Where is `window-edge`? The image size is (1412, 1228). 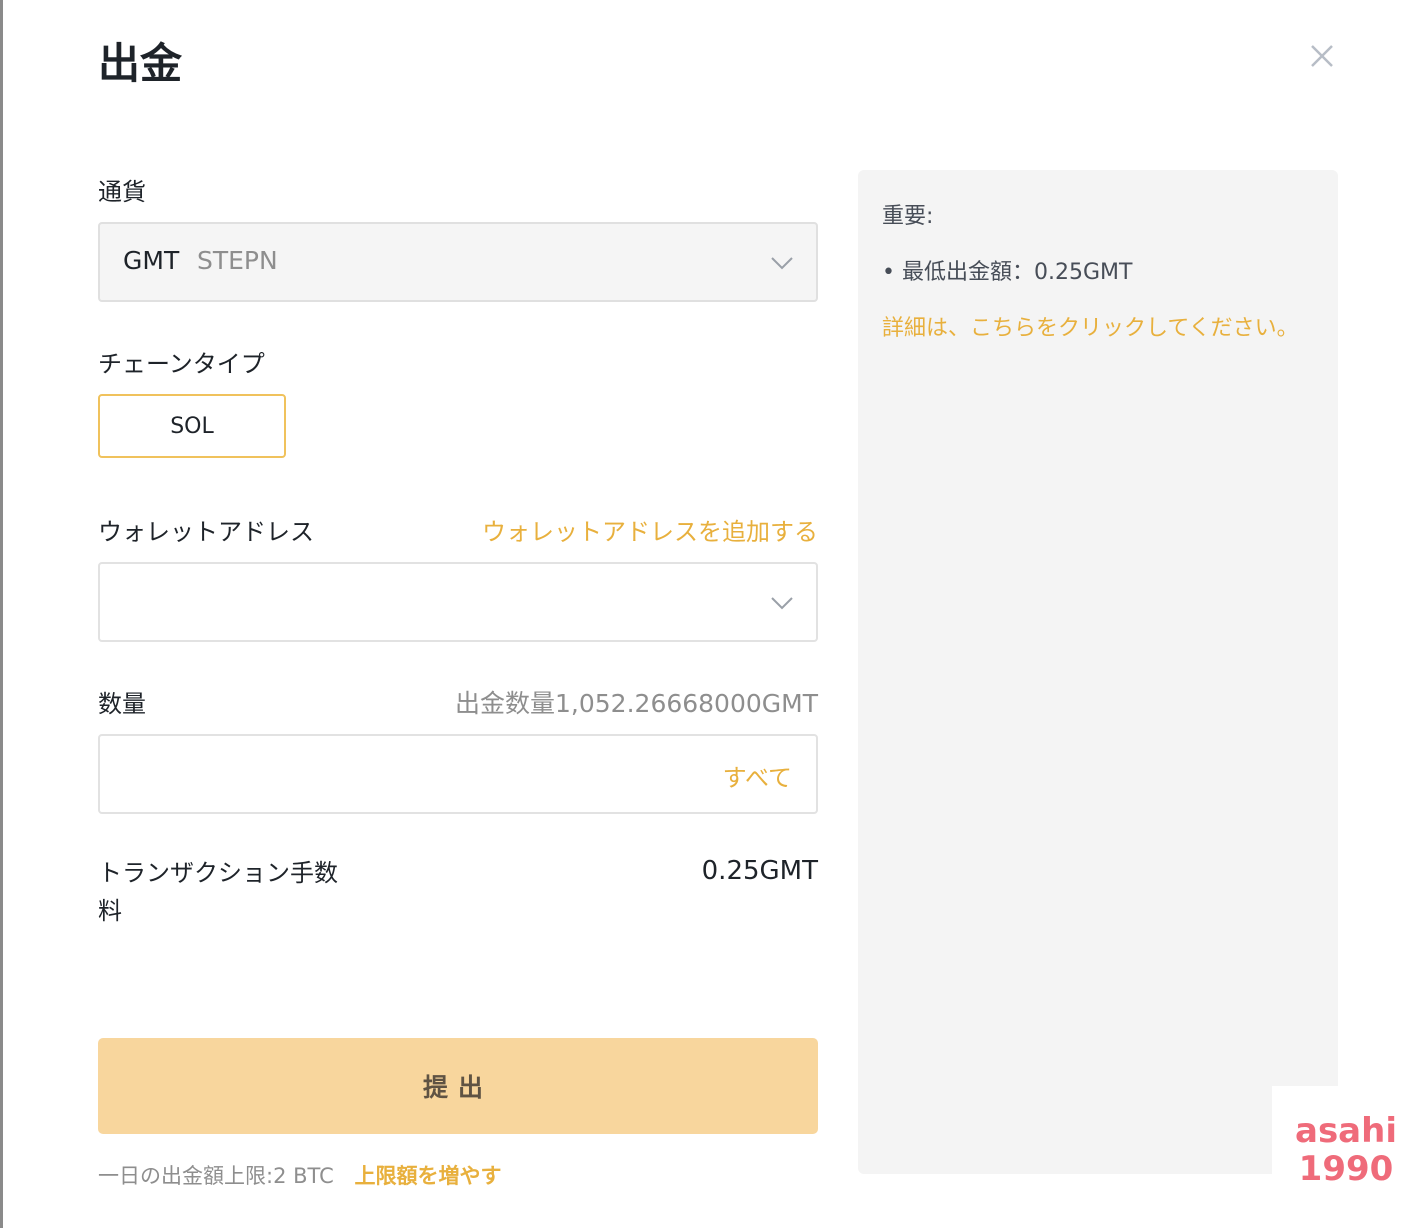 window-edge is located at coordinates (1, 614).